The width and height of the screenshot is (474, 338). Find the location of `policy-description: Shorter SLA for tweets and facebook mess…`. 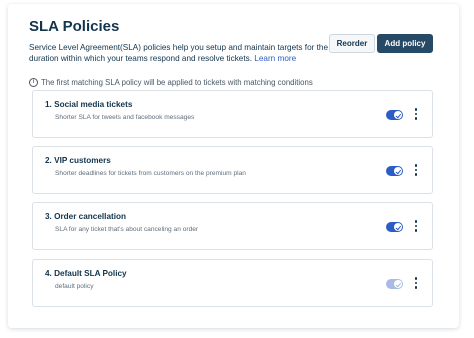

policy-description: Shorter SLA for tweets and facebook mess… is located at coordinates (125, 117).